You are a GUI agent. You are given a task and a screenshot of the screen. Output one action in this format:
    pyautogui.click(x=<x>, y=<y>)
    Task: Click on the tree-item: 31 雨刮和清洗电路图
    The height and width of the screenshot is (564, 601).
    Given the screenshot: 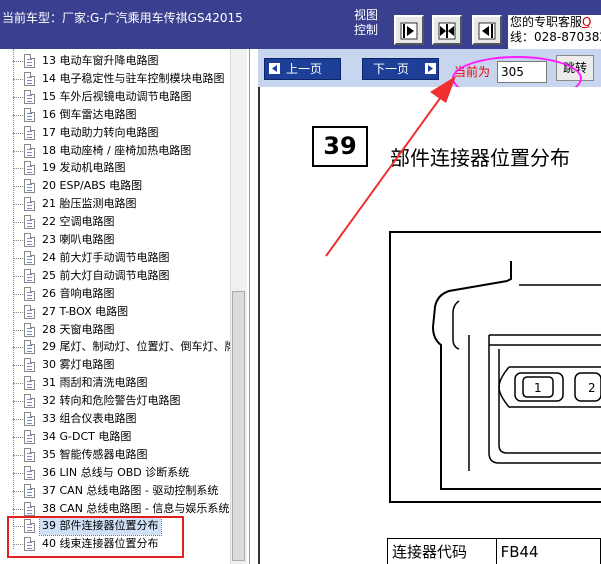 What is the action you would take?
    pyautogui.click(x=125, y=383)
    